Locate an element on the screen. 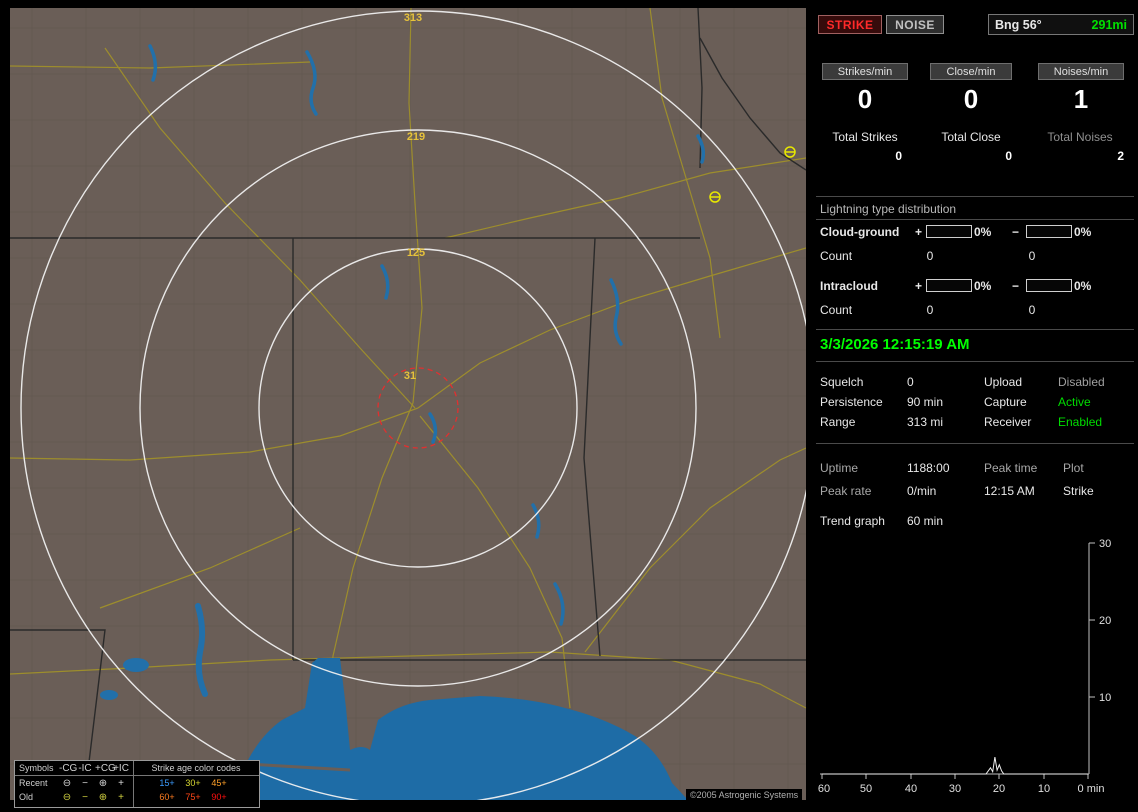  cloud-ground-count-row: Count 0 0 is located at coordinates (975, 256).